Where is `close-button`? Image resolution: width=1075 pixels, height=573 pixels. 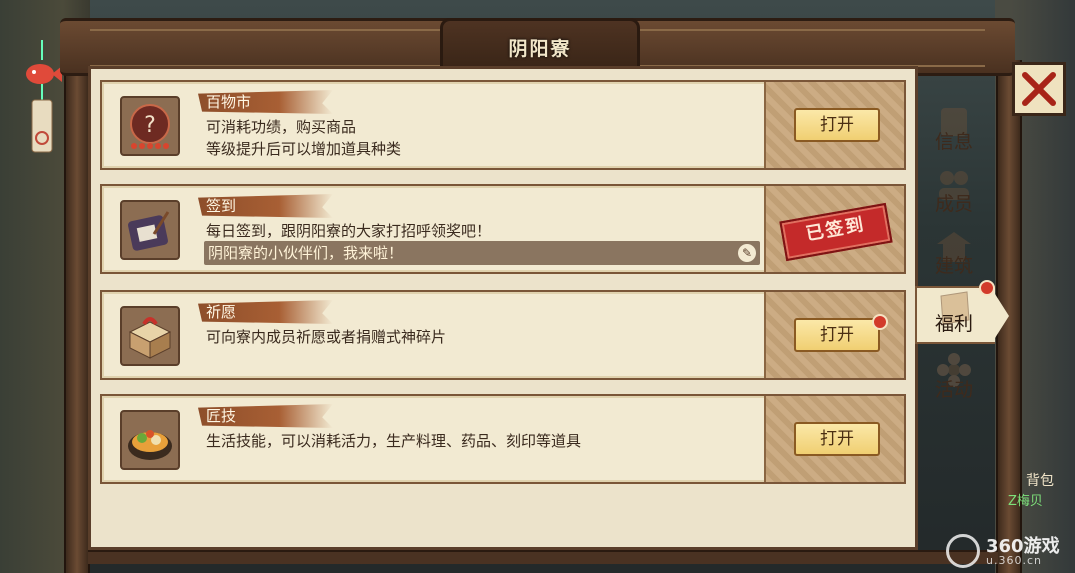
close-button is located at coordinates (1039, 89).